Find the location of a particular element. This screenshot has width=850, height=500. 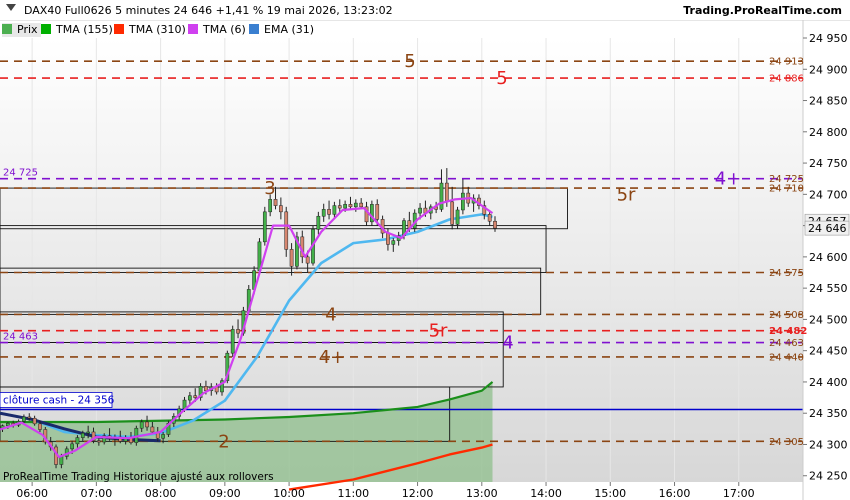

x-tick-label: 16:00 is located at coordinates (675, 493).